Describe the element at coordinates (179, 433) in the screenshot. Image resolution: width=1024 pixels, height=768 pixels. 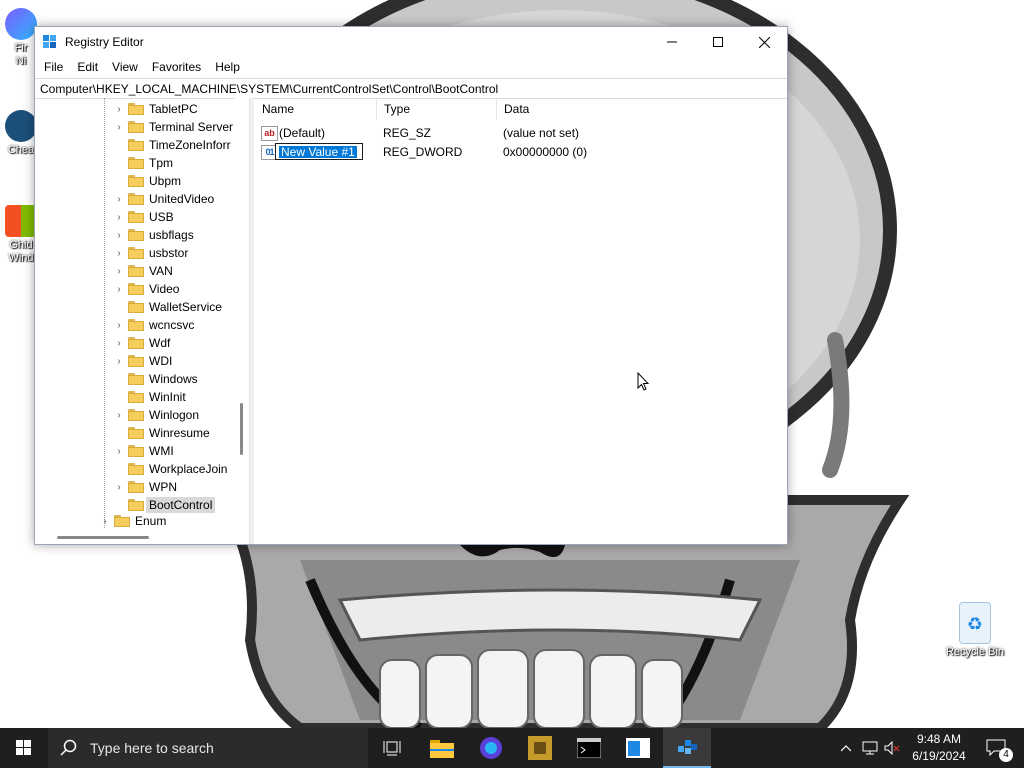
I see `tree-item-label: Winresume` at that location.